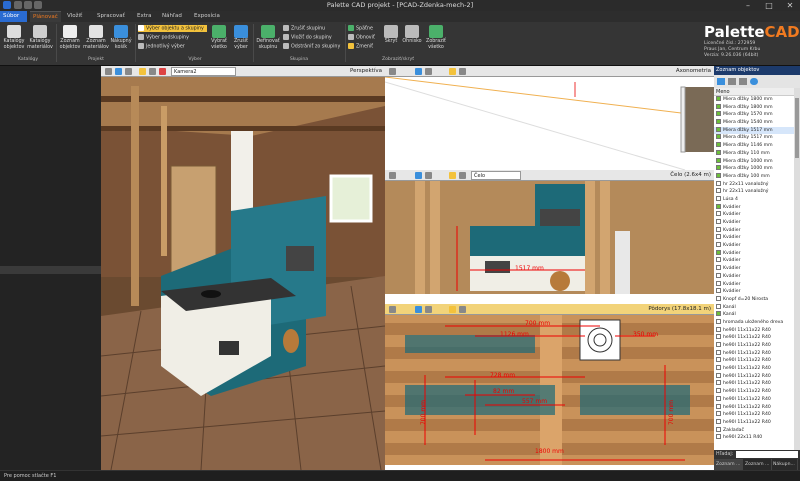  Describe the element at coordinates (754, 92) in the screenshot. I see `column-header-name: Meno` at that location.